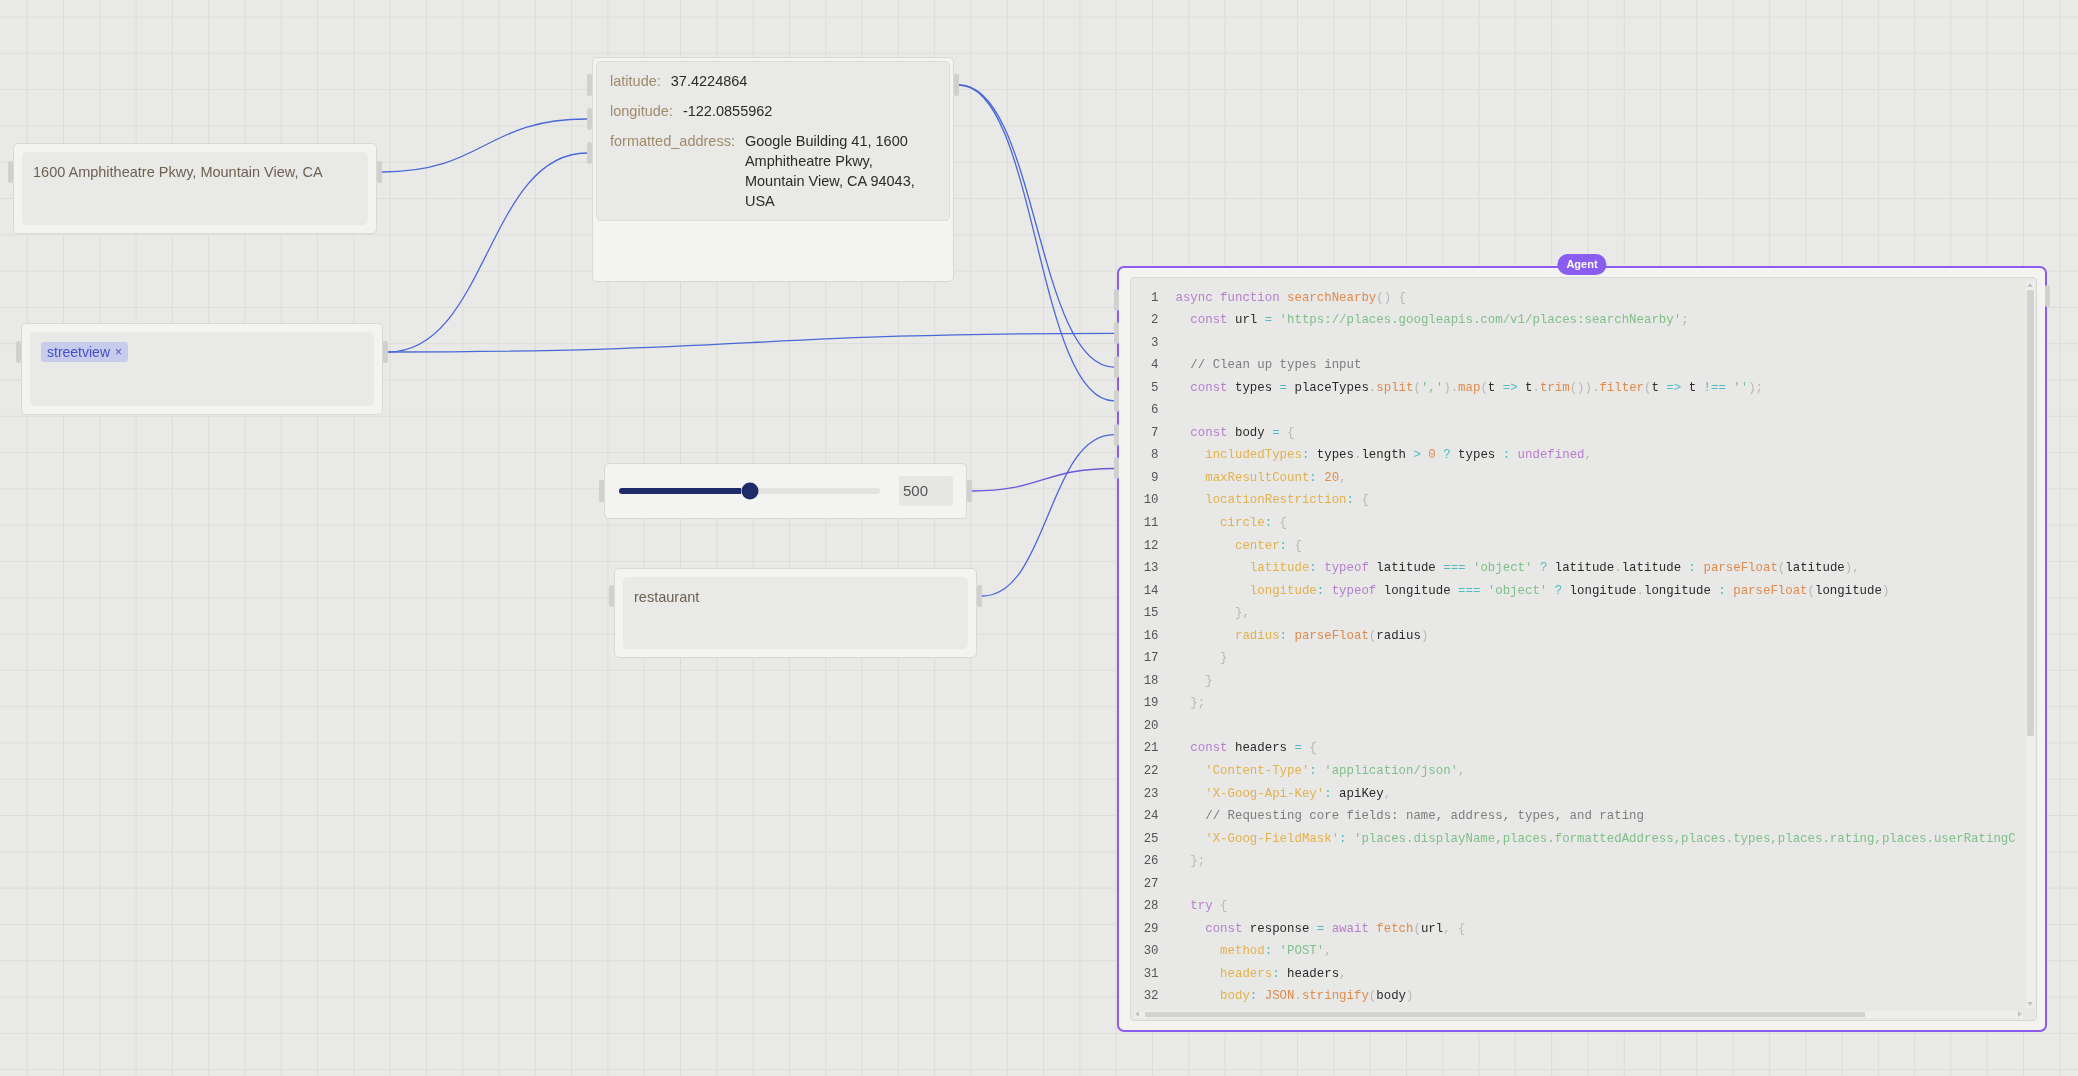 Image resolution: width=2078 pixels, height=1076 pixels. Describe the element at coordinates (1276, 366) in the screenshot. I see `code-line: // Clean up types input` at that location.